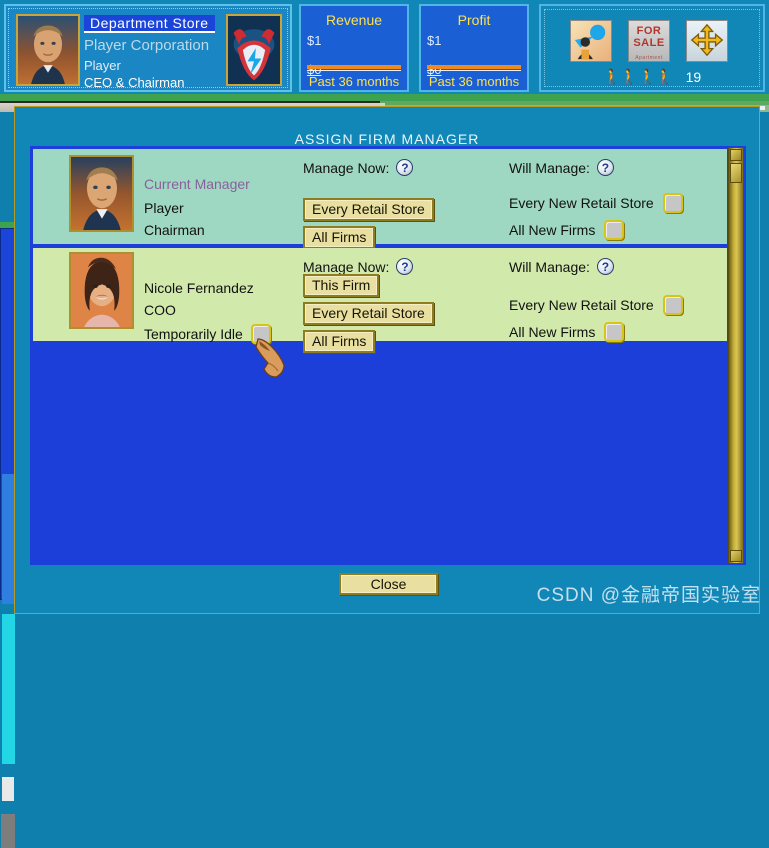 This screenshot has height=848, width=769. Describe the element at coordinates (638, 77) in the screenshot. I see `shoppers-icon: 🚶🚶 🚶🚶` at that location.